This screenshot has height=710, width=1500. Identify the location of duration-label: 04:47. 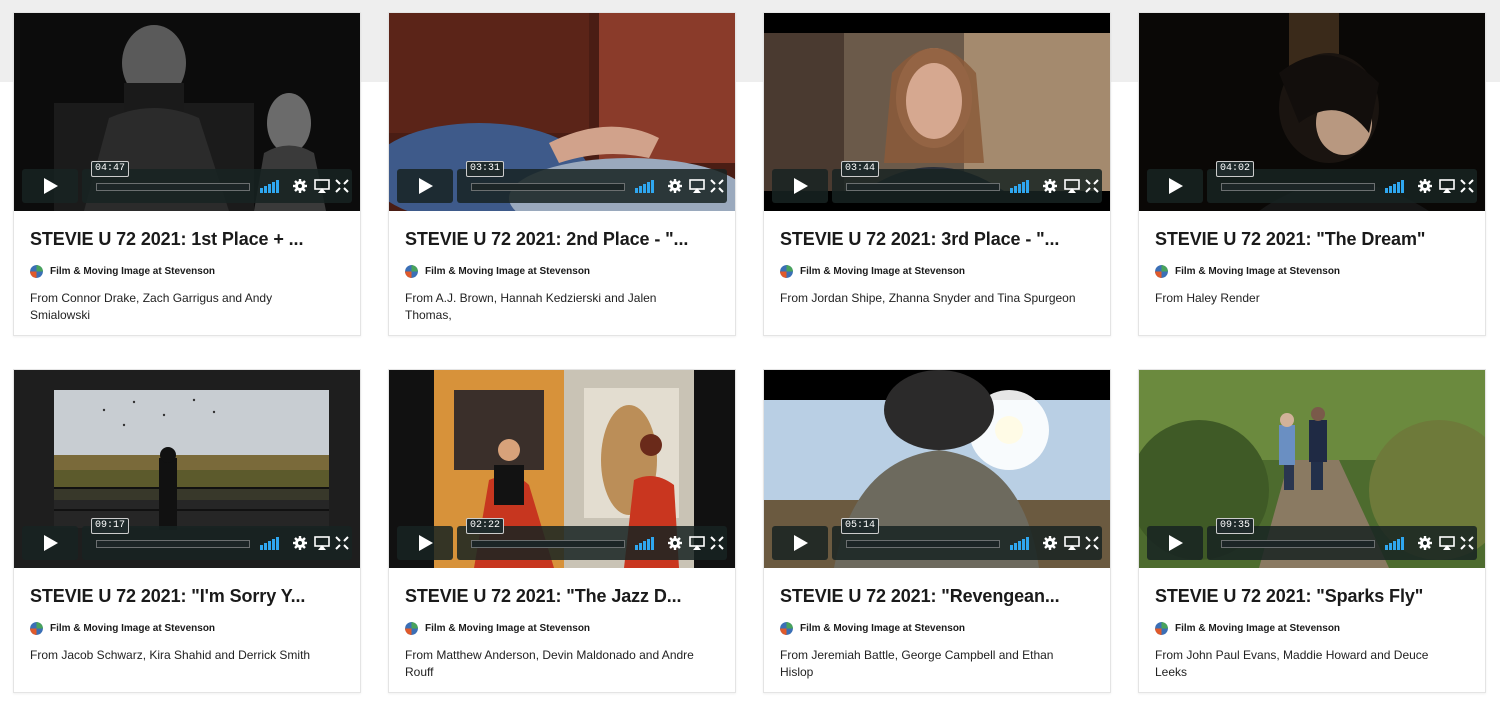
(110, 169).